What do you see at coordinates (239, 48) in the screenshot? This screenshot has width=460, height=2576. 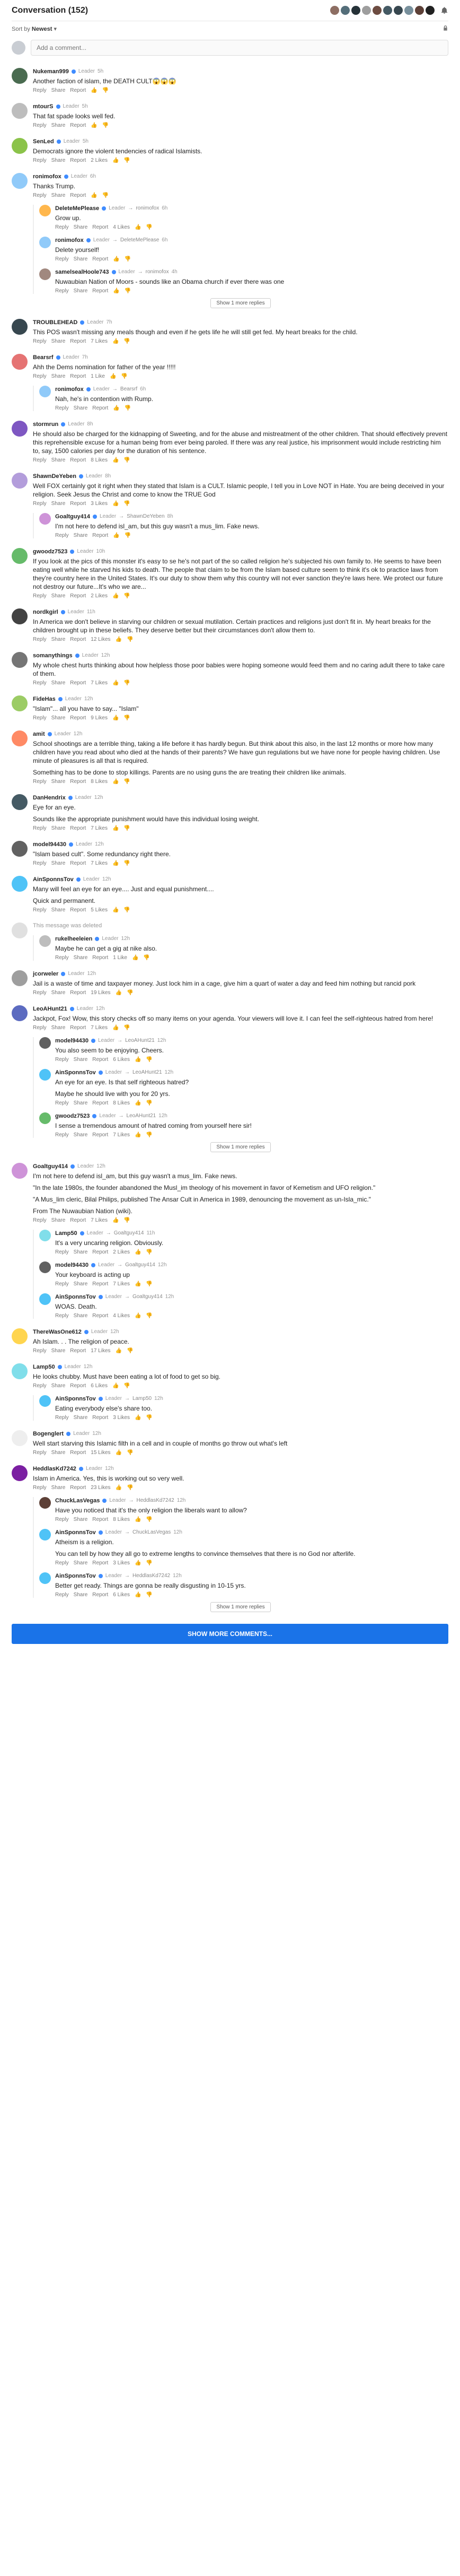 I see `comment-input` at bounding box center [239, 48].